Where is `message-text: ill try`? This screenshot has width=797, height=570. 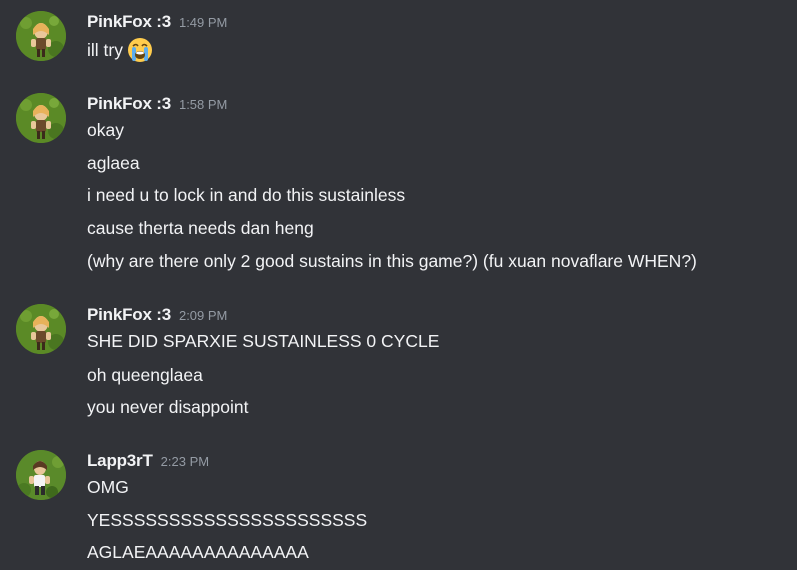 message-text: ill try is located at coordinates (120, 50).